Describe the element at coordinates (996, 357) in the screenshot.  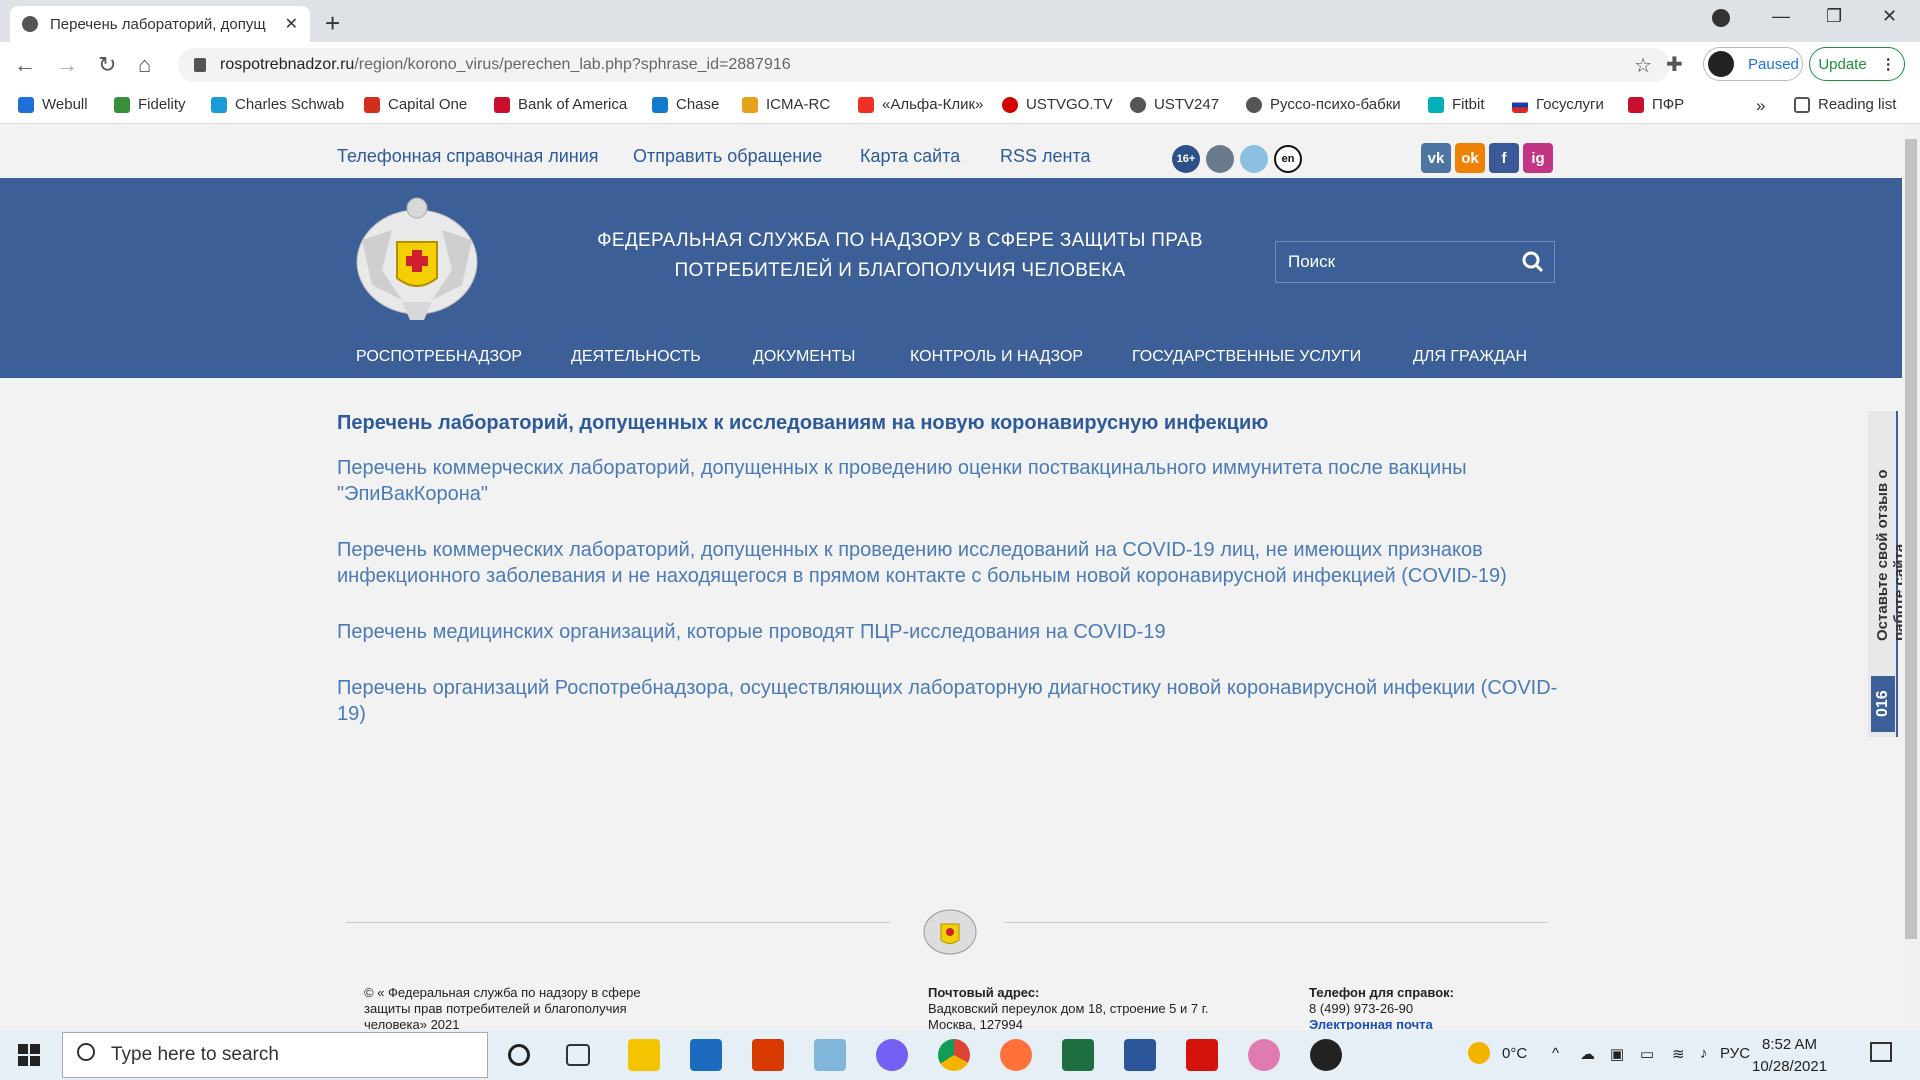
I see `menu-item-control: КОНТРОЛЬ И НАДЗОР` at that location.